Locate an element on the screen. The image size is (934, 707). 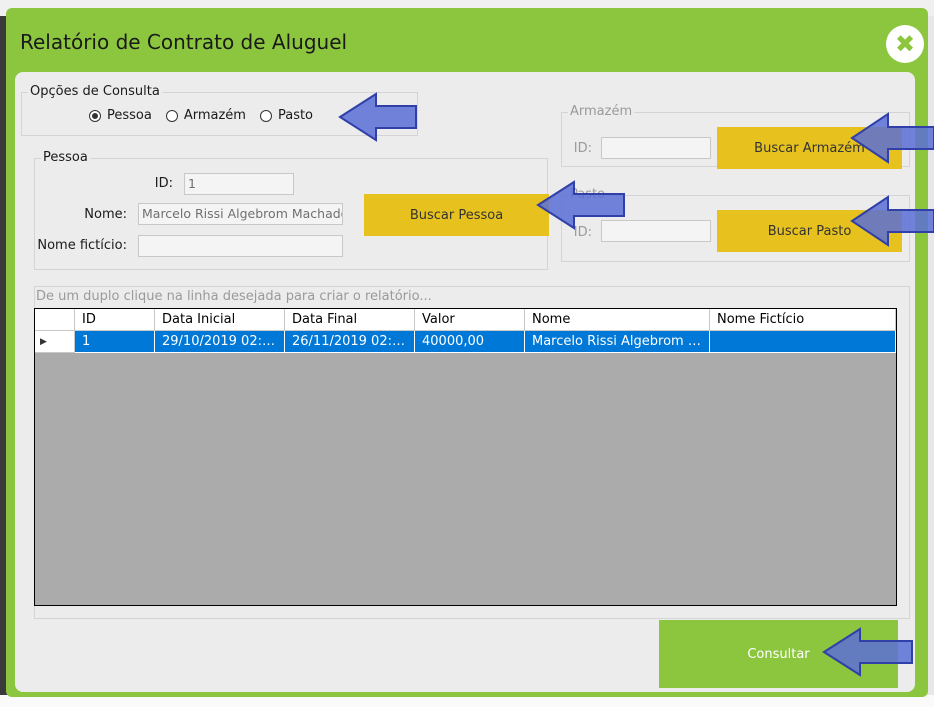
cell-id: 1 is located at coordinates (115, 342).